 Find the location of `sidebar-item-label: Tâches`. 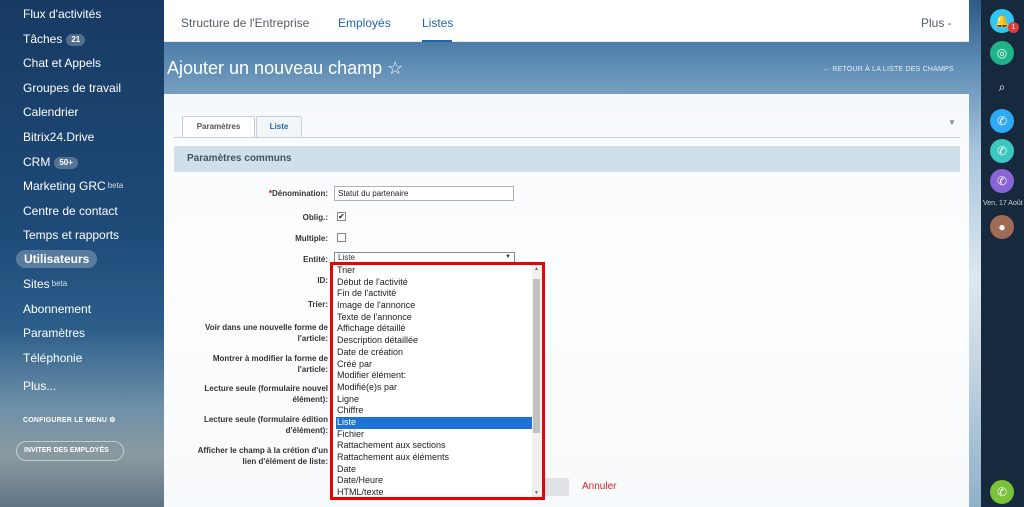

sidebar-item-label: Tâches is located at coordinates (43, 39).